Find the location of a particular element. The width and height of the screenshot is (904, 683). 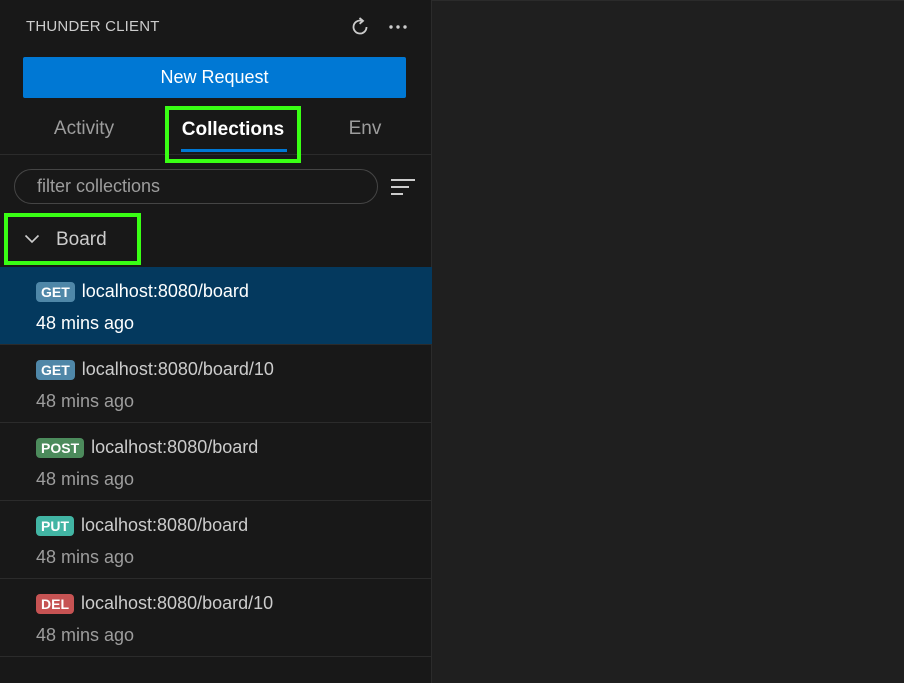

filter-collections-input is located at coordinates (196, 186).